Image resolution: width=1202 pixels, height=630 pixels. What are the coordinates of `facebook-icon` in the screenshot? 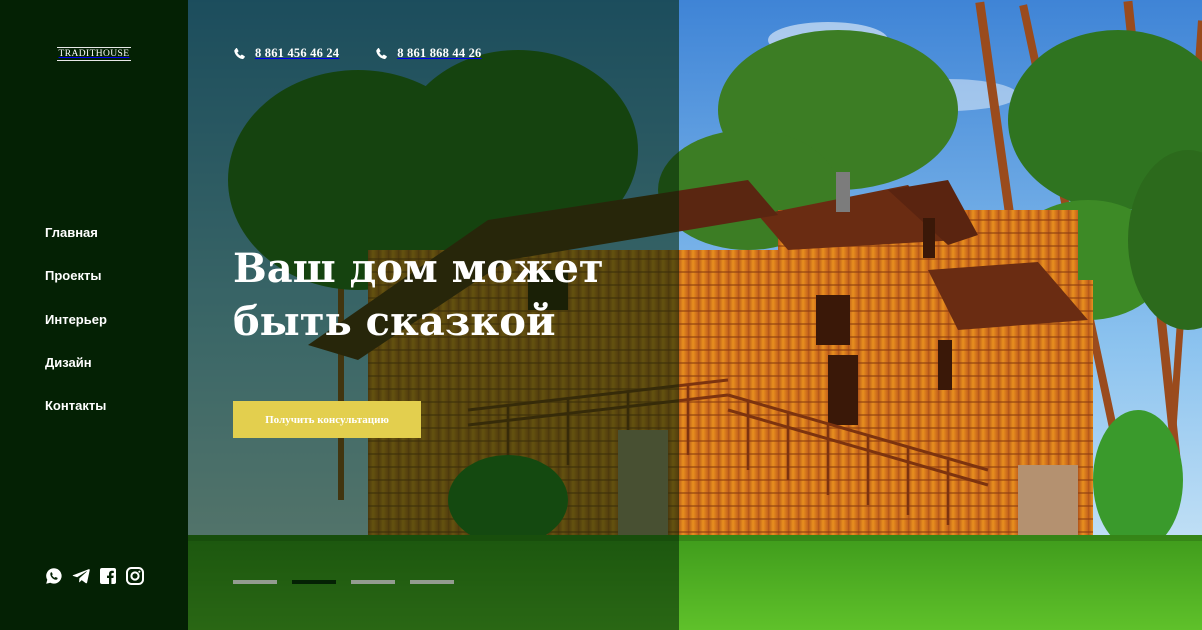 It's located at (108, 576).